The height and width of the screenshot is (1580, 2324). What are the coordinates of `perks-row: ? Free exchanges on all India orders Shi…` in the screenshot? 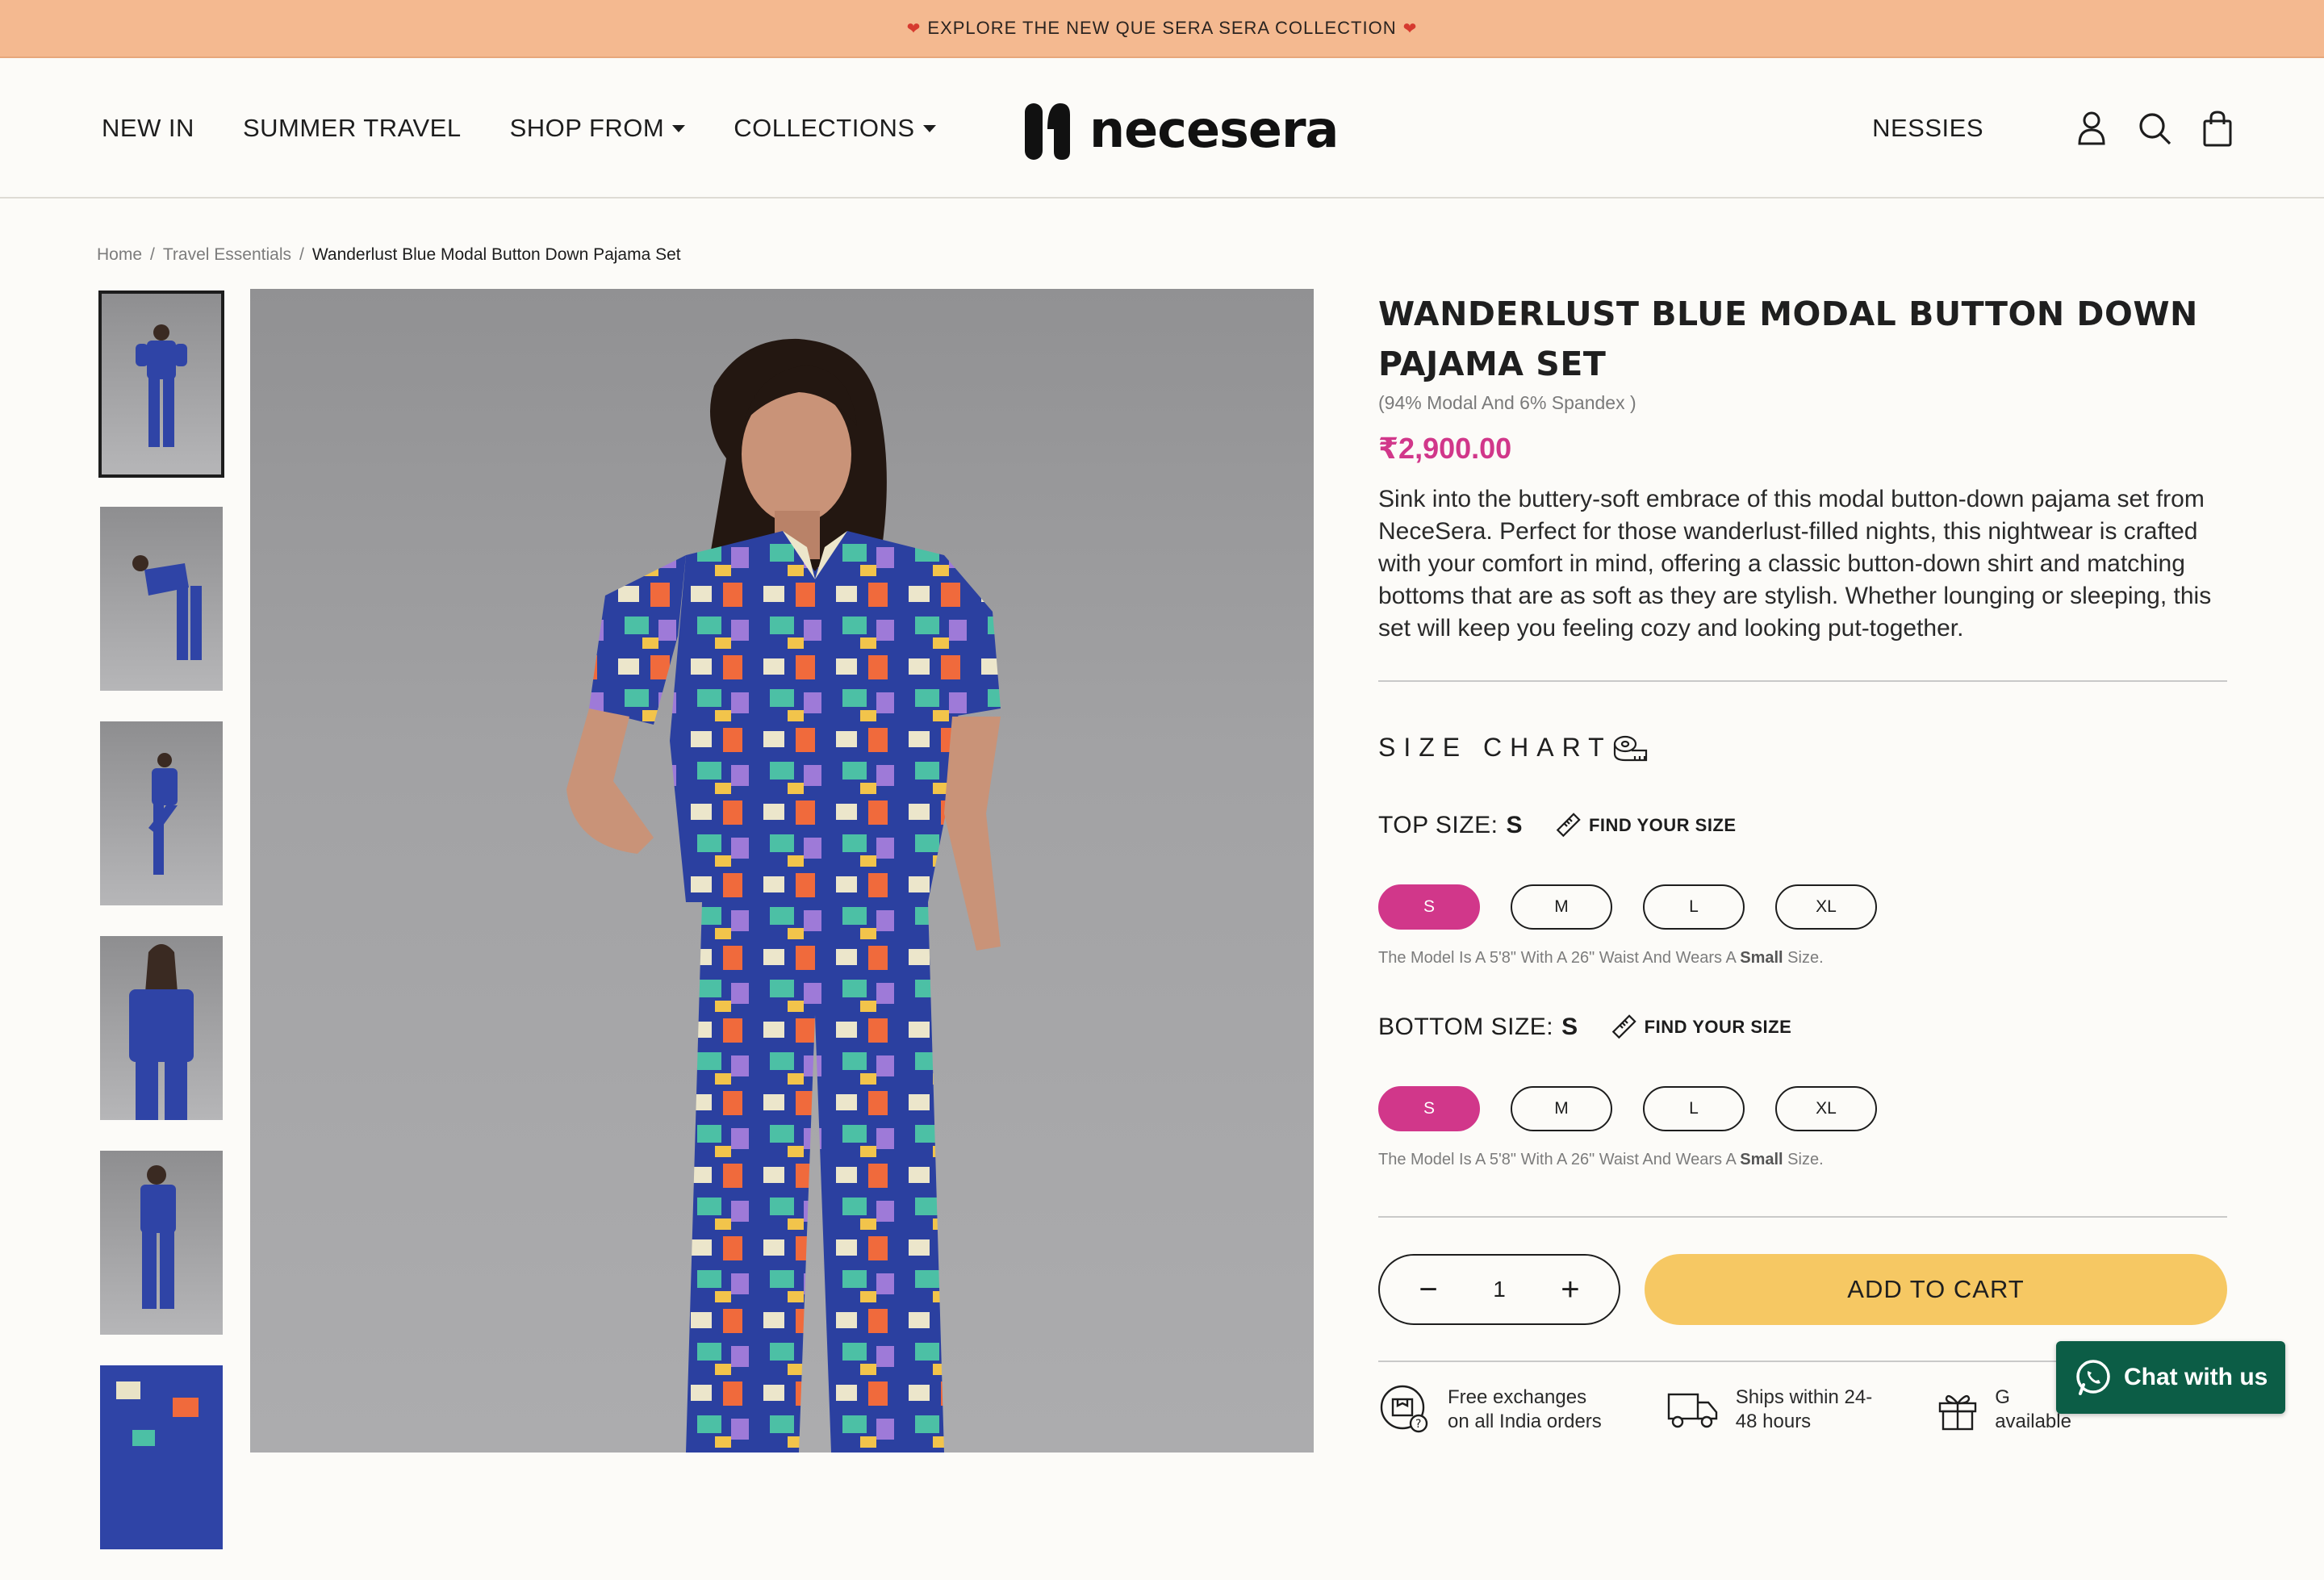 It's located at (1757, 1409).